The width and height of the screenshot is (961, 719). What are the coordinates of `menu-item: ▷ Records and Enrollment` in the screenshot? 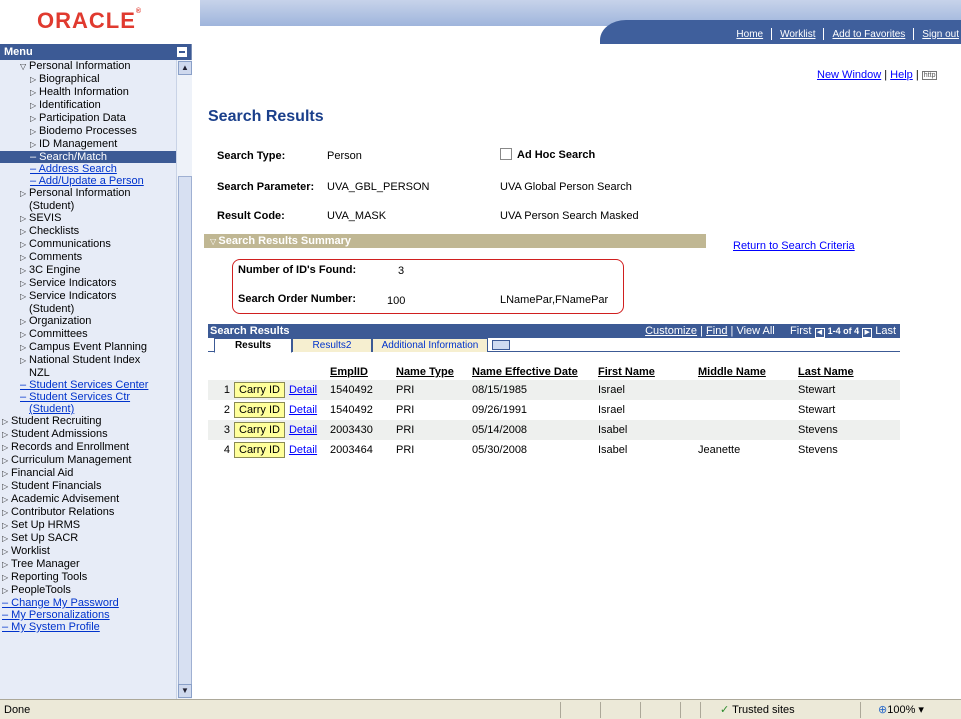 It's located at (88, 447).